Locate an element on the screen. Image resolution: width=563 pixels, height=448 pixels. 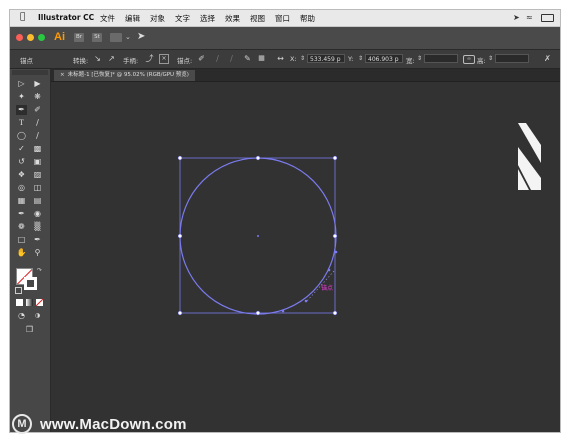
watermark-text: www.MacDown.com is located at coordinates (113, 424).